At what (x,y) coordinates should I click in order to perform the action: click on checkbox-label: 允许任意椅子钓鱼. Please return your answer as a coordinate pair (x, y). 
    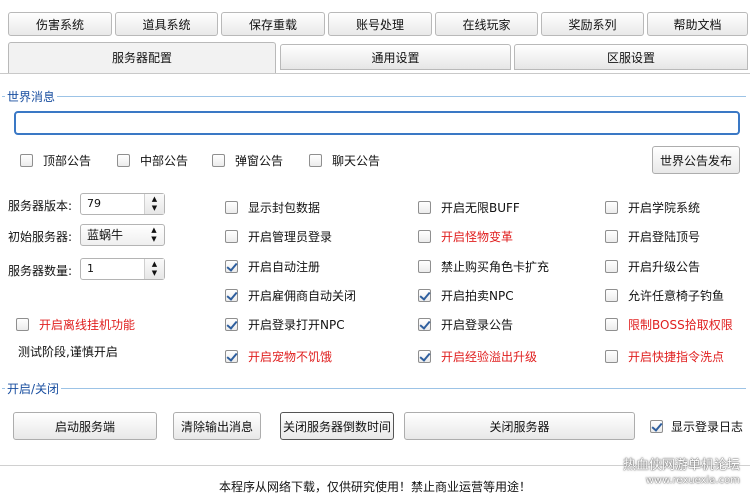
    Looking at the image, I should click on (676, 295).